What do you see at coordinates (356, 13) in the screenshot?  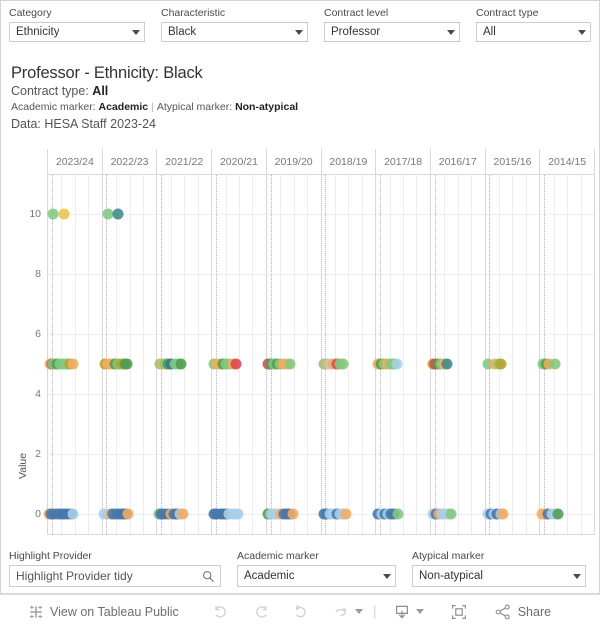 I see `filter-contract-level-label: Contract level` at bounding box center [356, 13].